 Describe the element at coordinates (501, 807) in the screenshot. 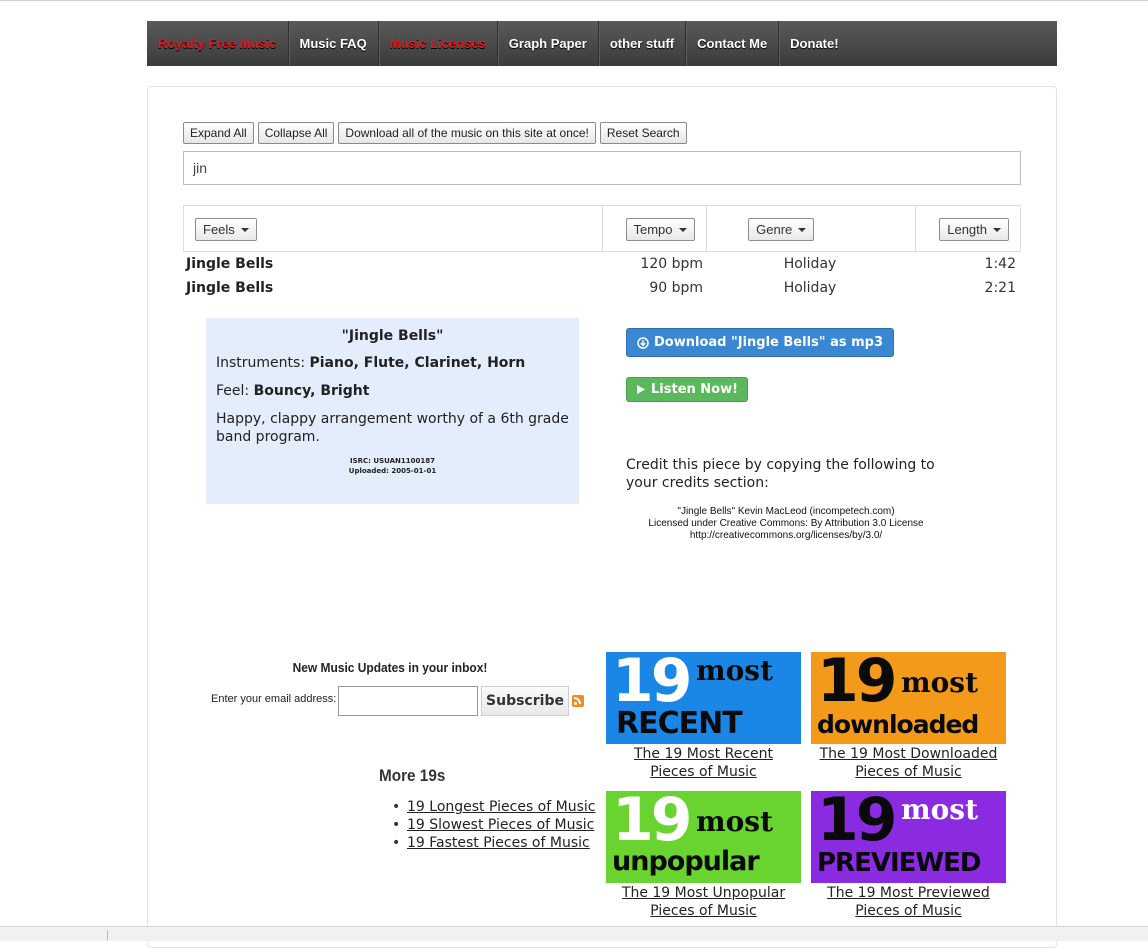

I see `longest-pieces-link: 19 Longest Pieces of Music` at that location.